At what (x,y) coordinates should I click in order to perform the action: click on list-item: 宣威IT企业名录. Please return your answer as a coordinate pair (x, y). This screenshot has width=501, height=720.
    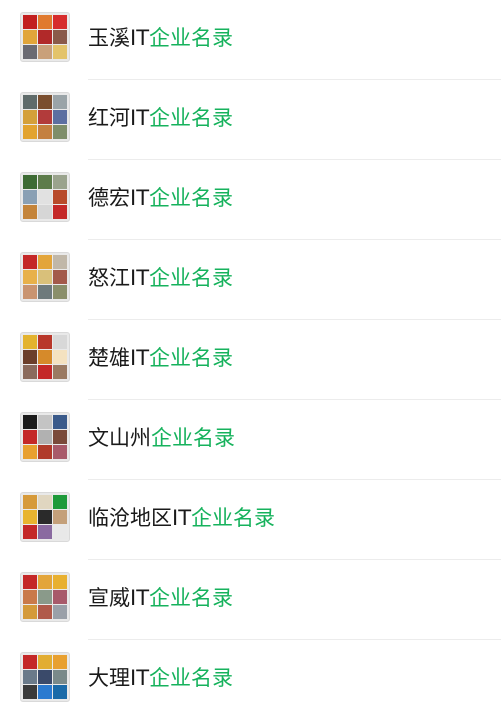
    Looking at the image, I should click on (250, 600).